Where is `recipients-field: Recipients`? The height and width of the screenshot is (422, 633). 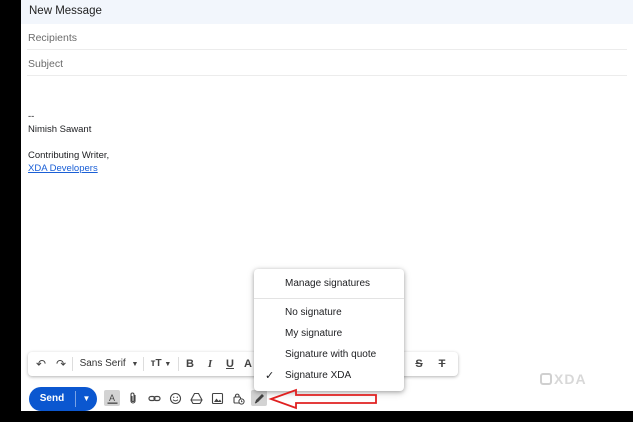
recipients-field: Recipients is located at coordinates (327, 37).